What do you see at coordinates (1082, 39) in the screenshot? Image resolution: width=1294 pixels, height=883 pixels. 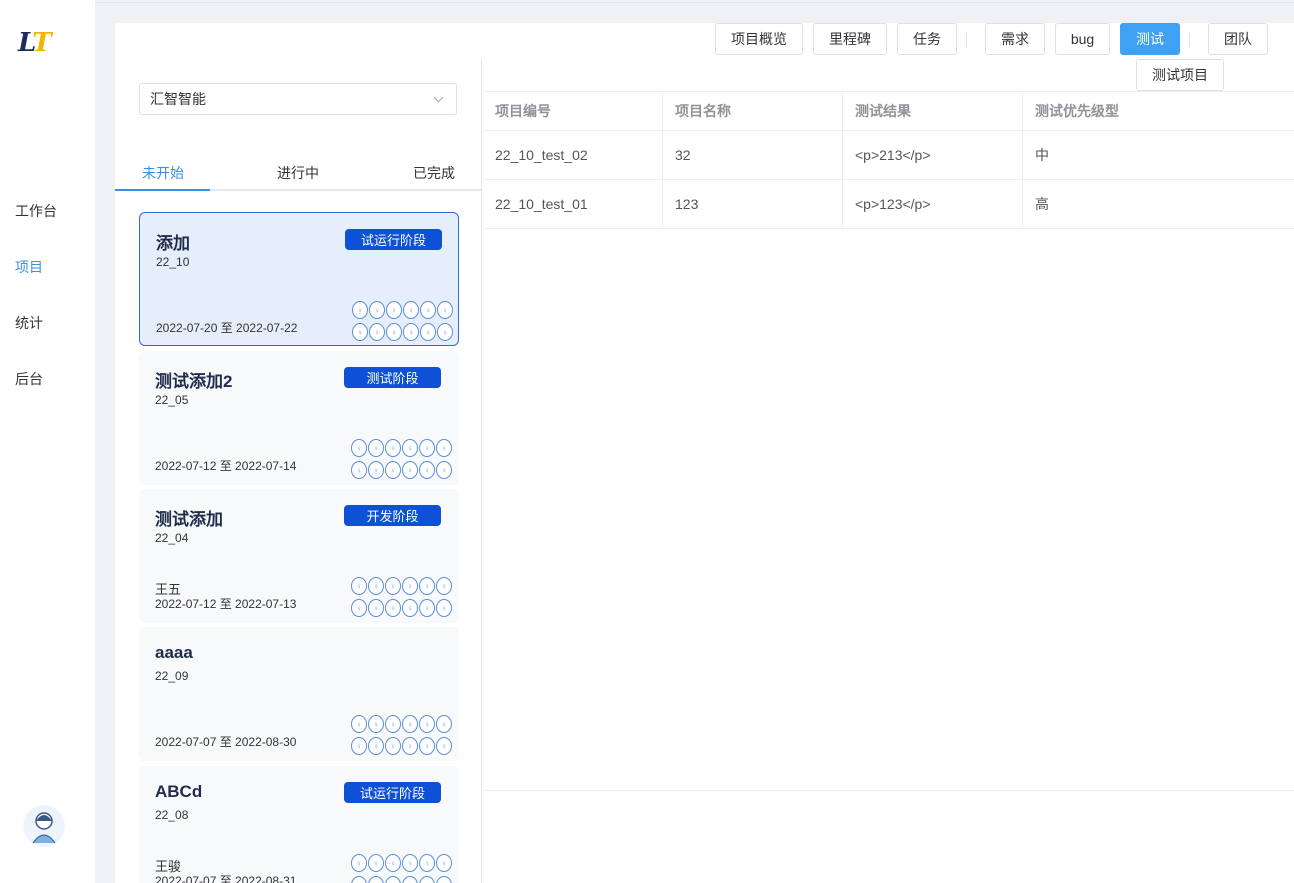 I see `tab-bug: bug` at bounding box center [1082, 39].